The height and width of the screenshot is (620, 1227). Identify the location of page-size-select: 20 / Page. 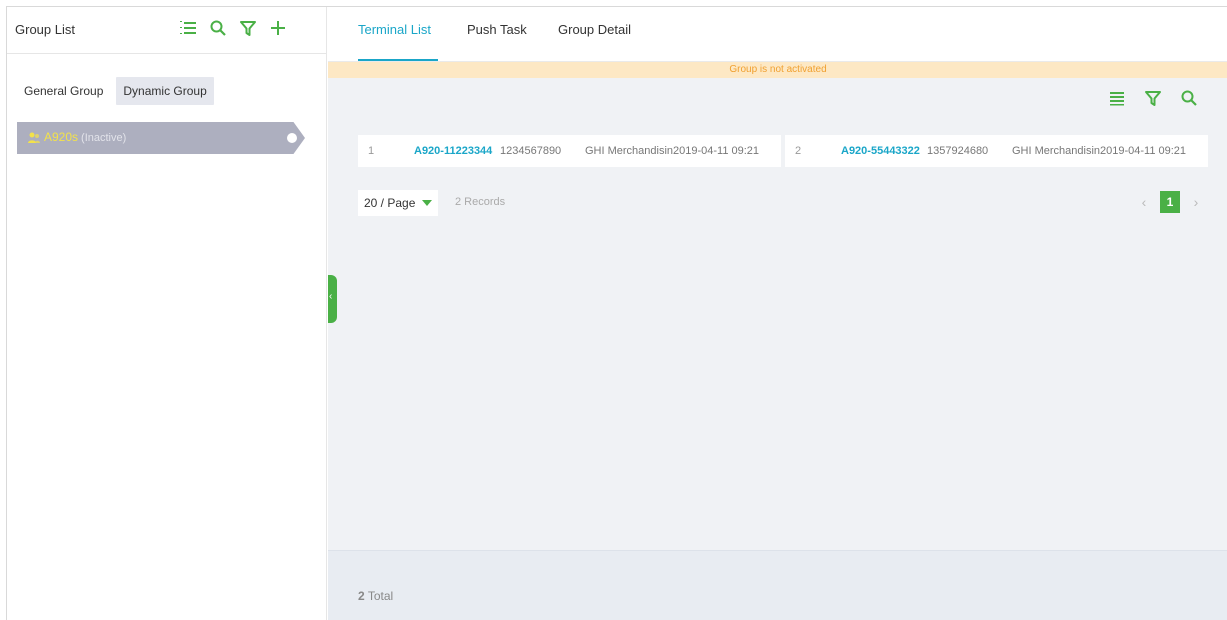
(398, 203).